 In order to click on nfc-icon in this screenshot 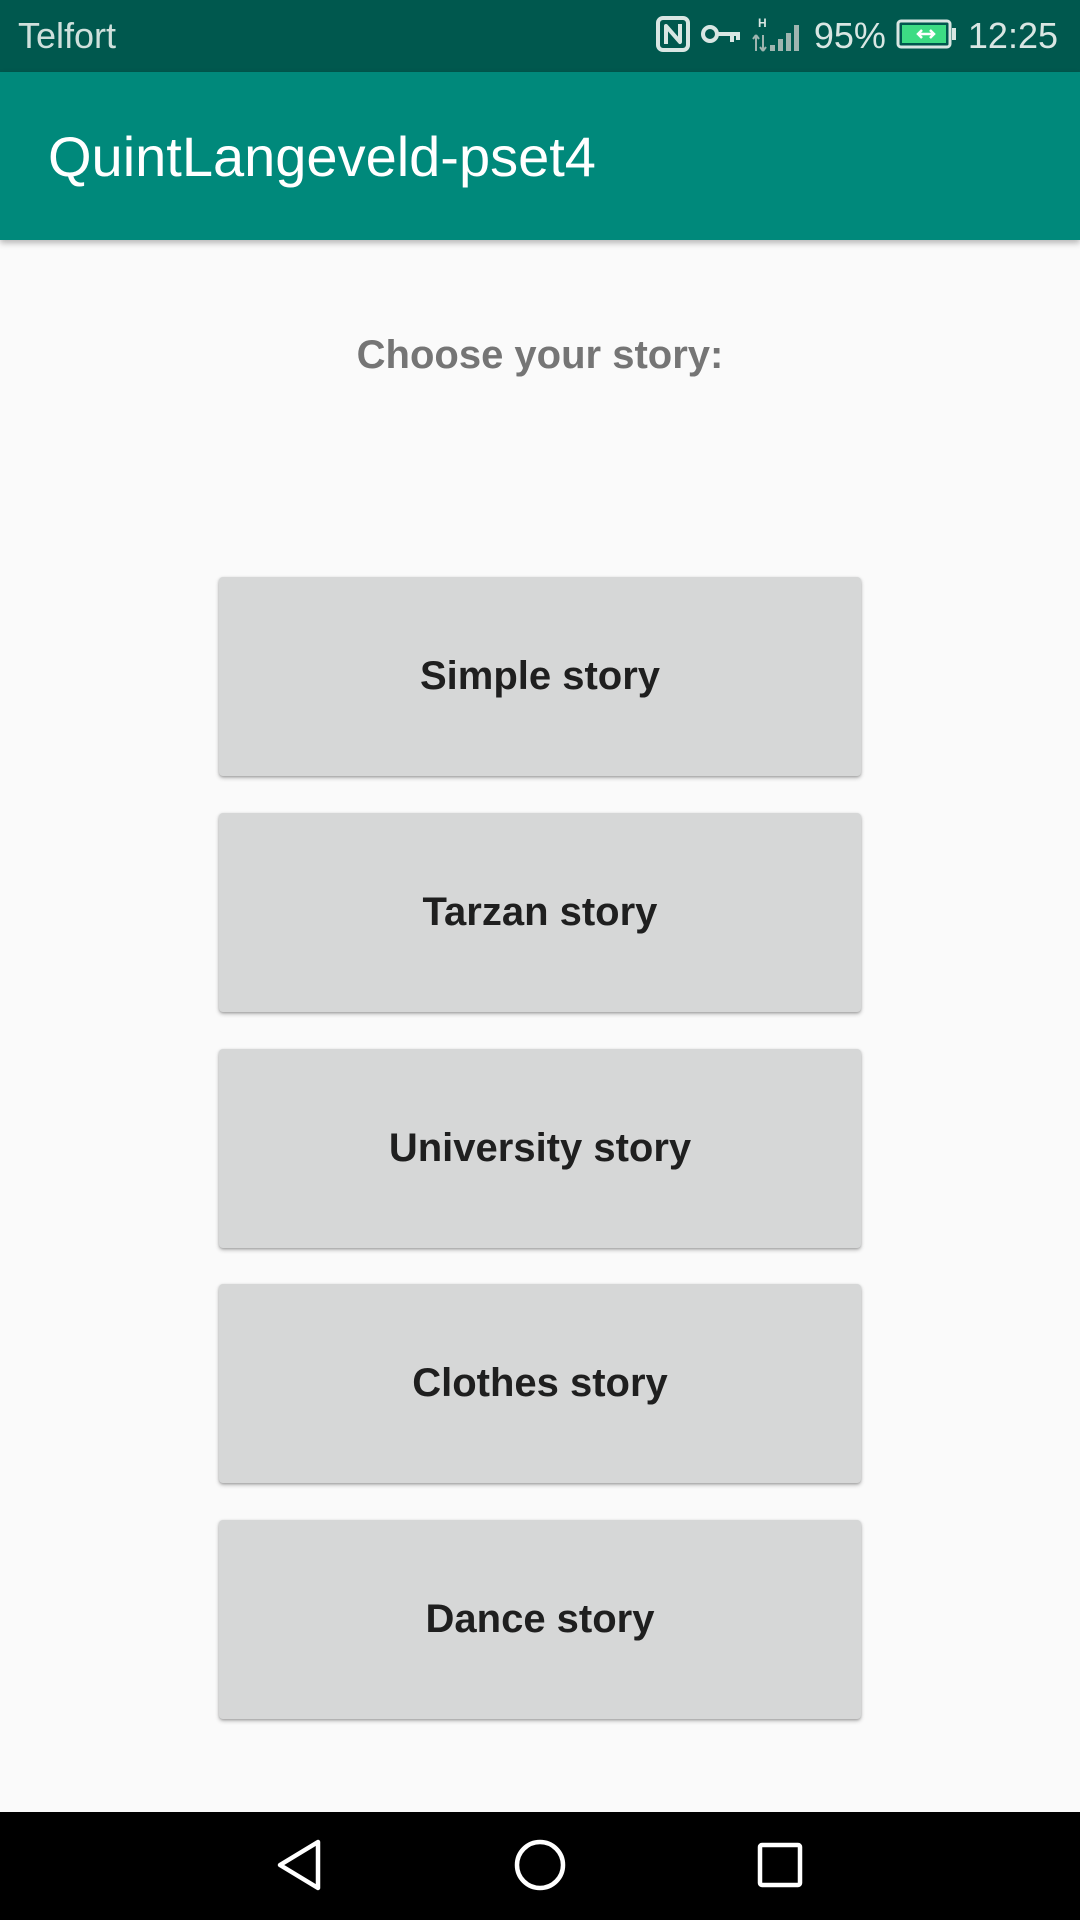, I will do `click(672, 36)`.